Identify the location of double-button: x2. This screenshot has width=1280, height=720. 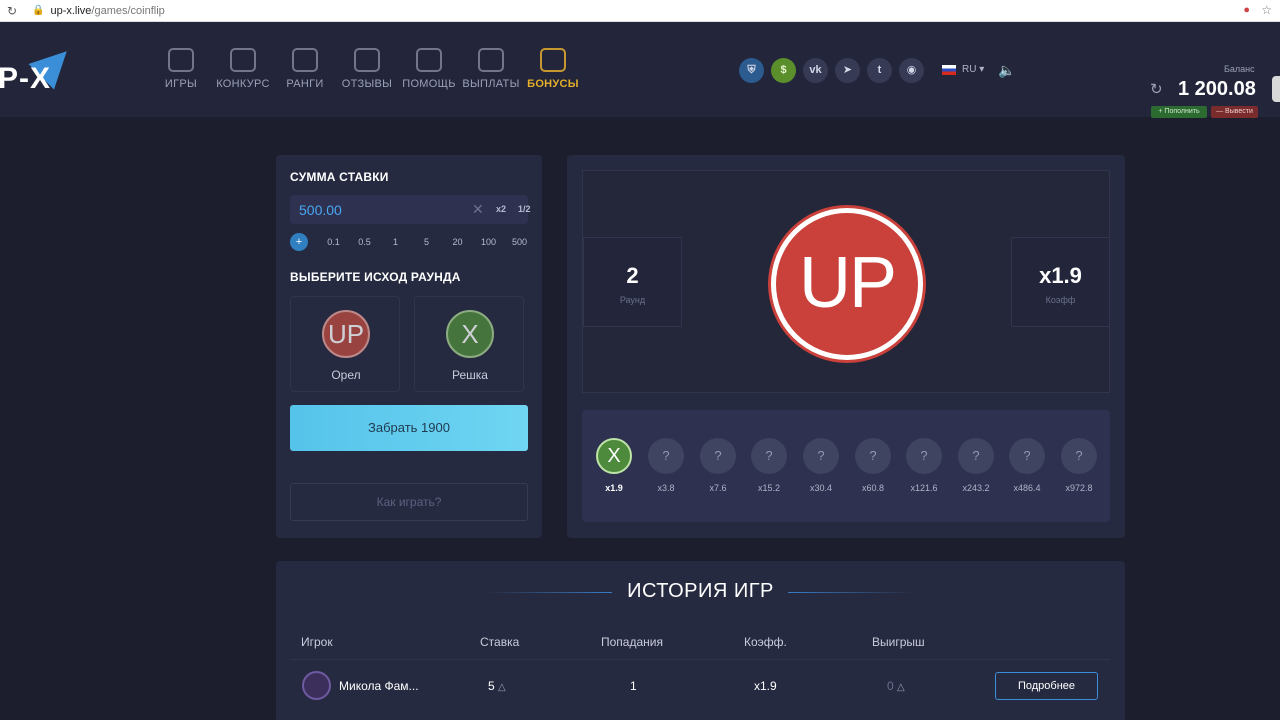
(501, 209).